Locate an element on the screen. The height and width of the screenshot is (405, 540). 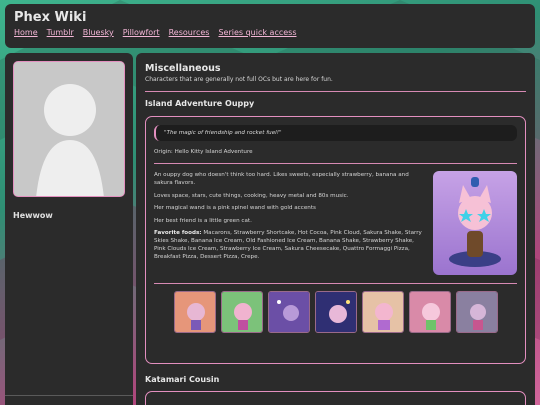
nav-link-tumblr: Tumblr is located at coordinates (60, 32).